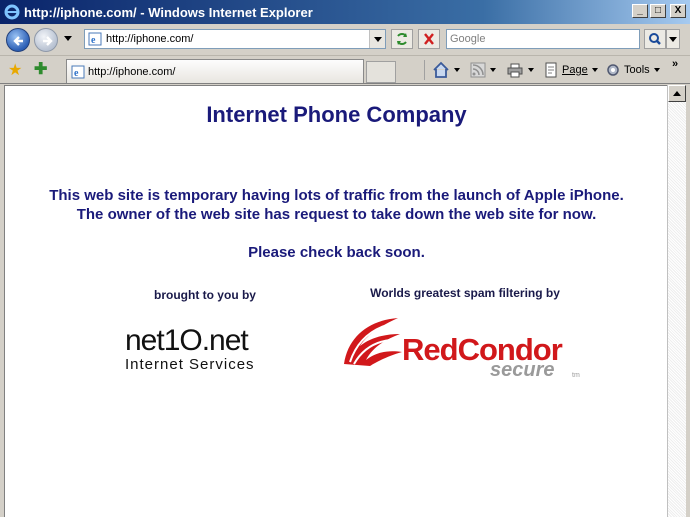 This screenshot has width=690, height=517. Describe the element at coordinates (12, 12) in the screenshot. I see `ie-logo-icon` at that location.